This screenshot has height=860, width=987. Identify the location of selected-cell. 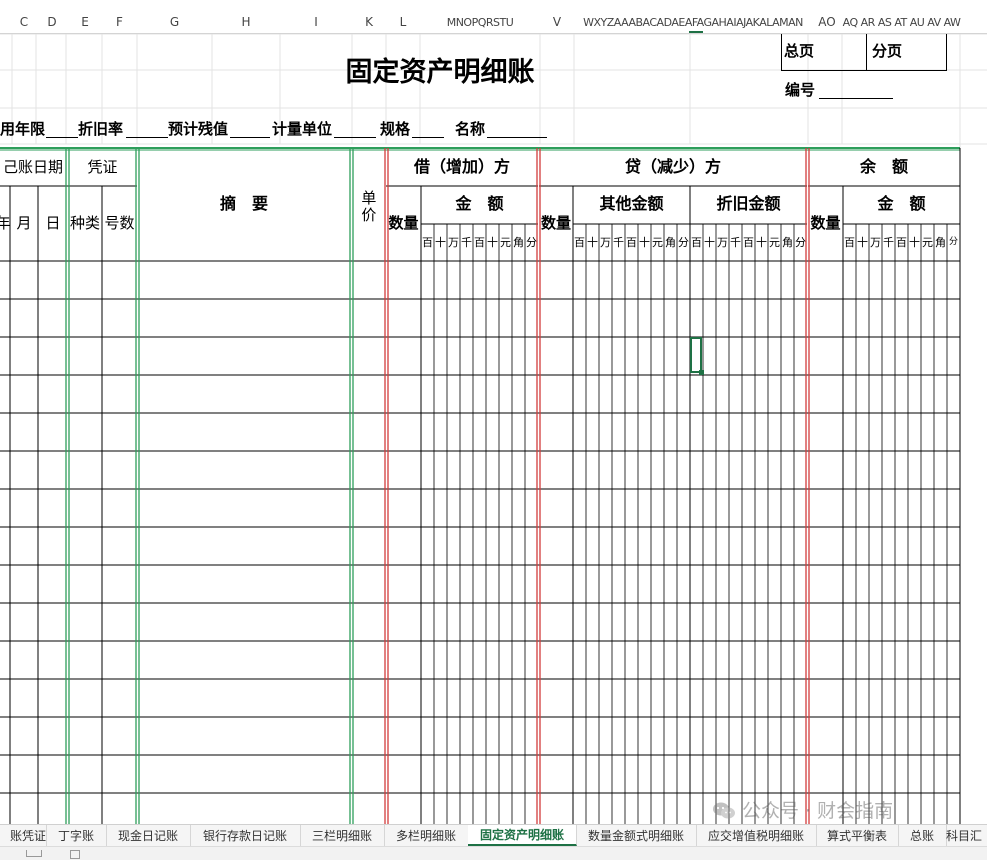
(696, 355).